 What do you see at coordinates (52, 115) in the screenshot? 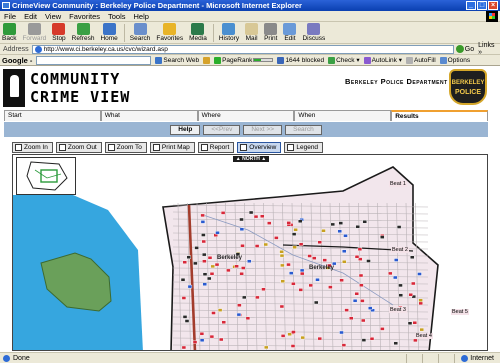
I see `tab-start: Start` at bounding box center [52, 115].